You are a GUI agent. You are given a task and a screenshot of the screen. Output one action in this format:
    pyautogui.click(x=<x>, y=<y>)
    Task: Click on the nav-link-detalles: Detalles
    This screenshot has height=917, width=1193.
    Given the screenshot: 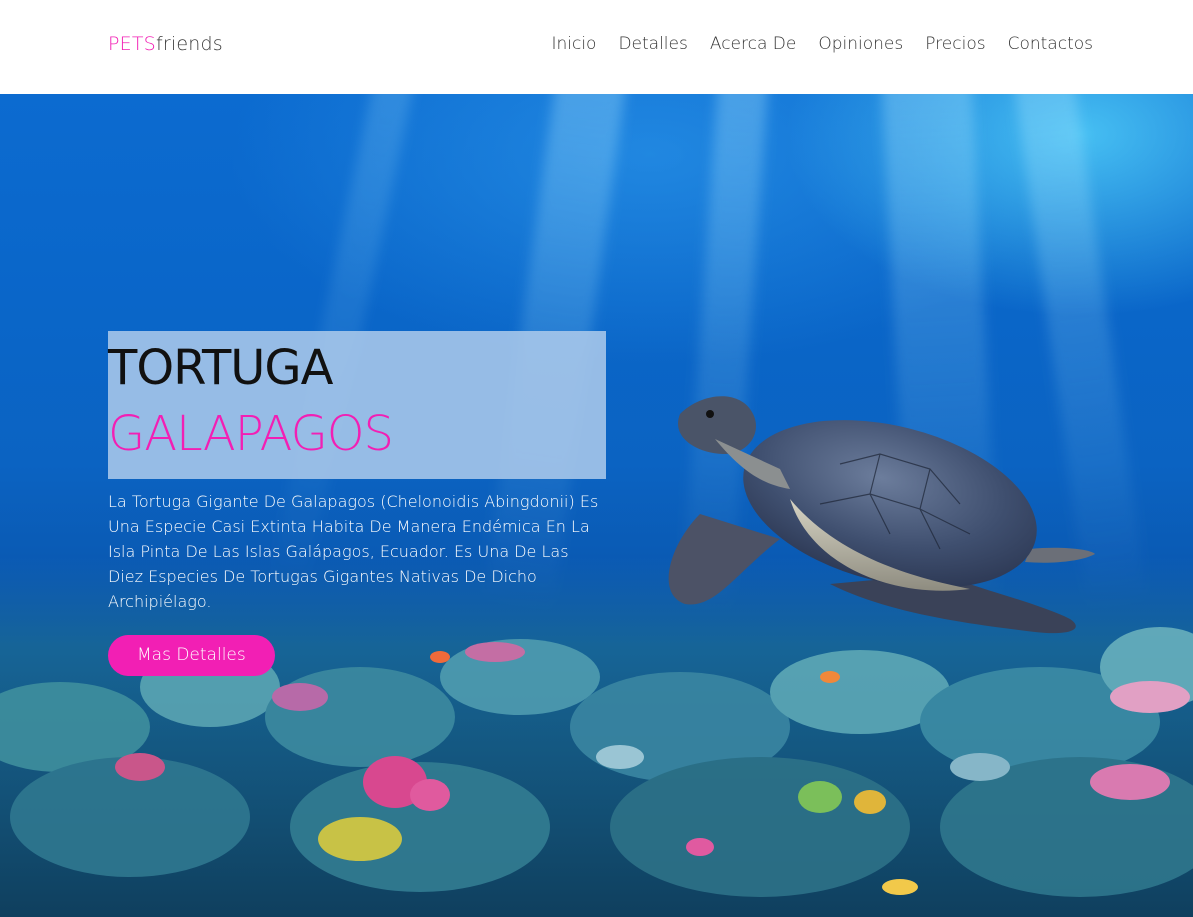 What is the action you would take?
    pyautogui.click(x=652, y=44)
    